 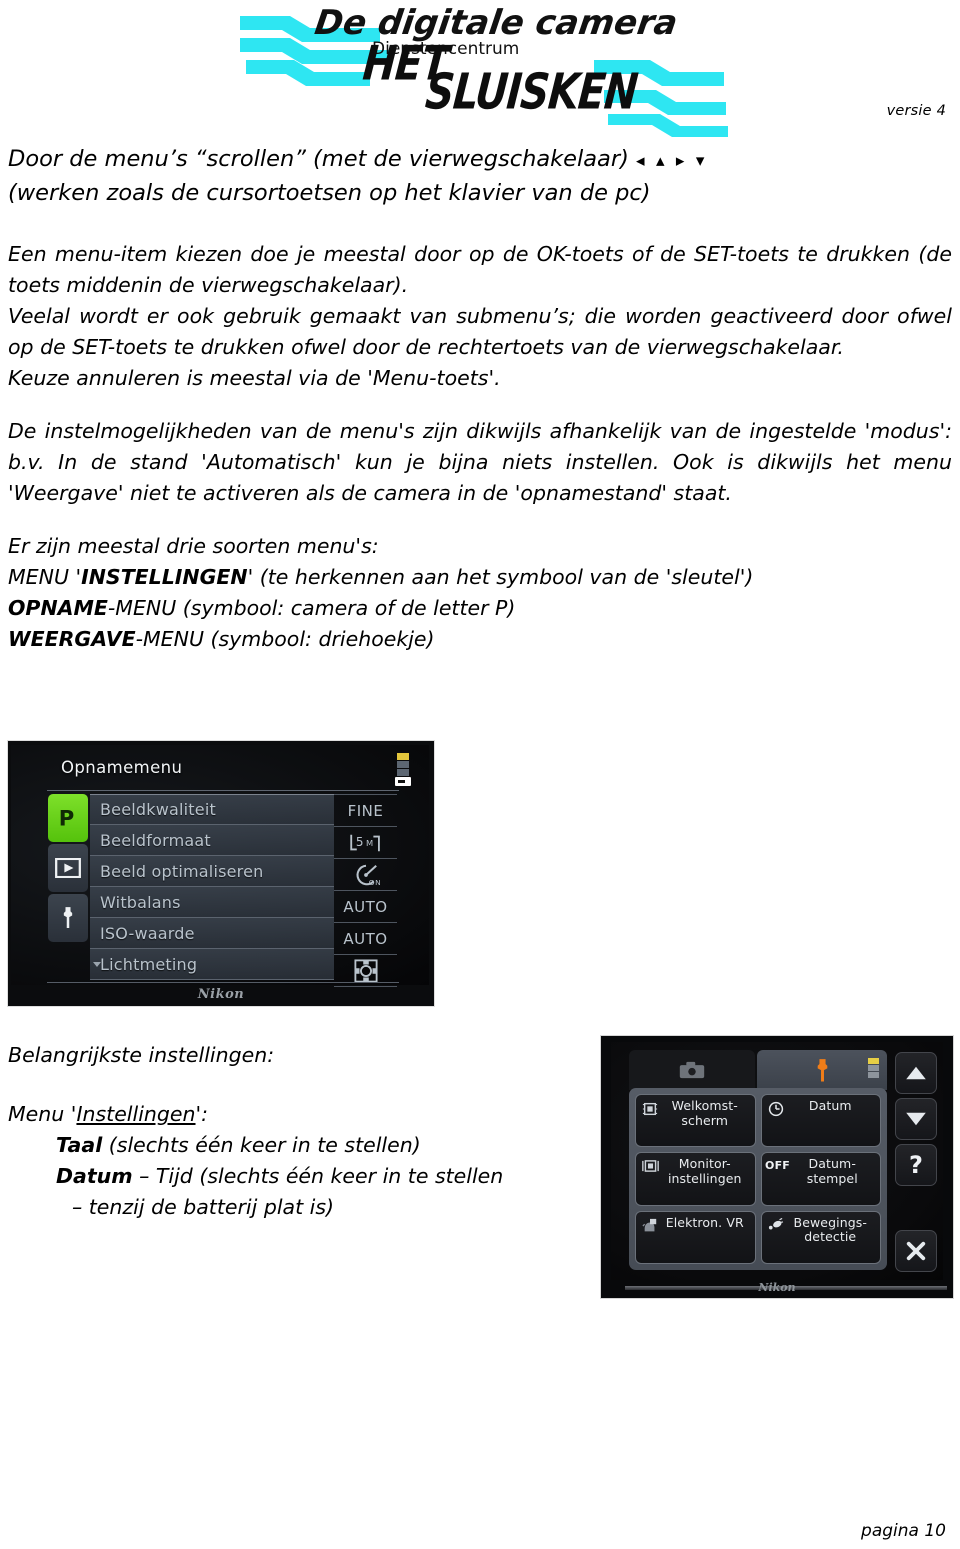 I want to click on grid-item-welkomstscherm: Welkomst- scherm, so click(x=695, y=1121).